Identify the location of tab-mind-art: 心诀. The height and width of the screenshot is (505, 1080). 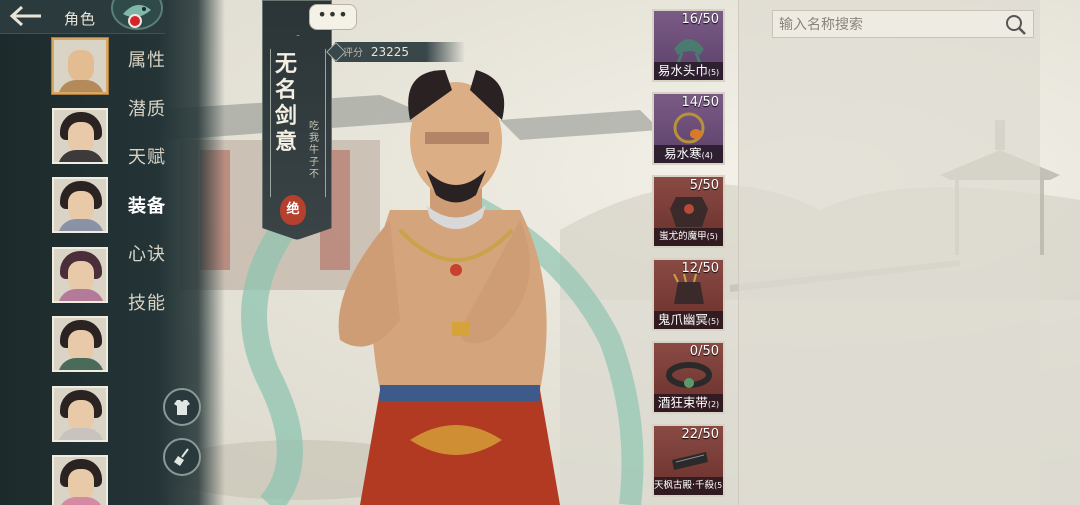
(147, 264).